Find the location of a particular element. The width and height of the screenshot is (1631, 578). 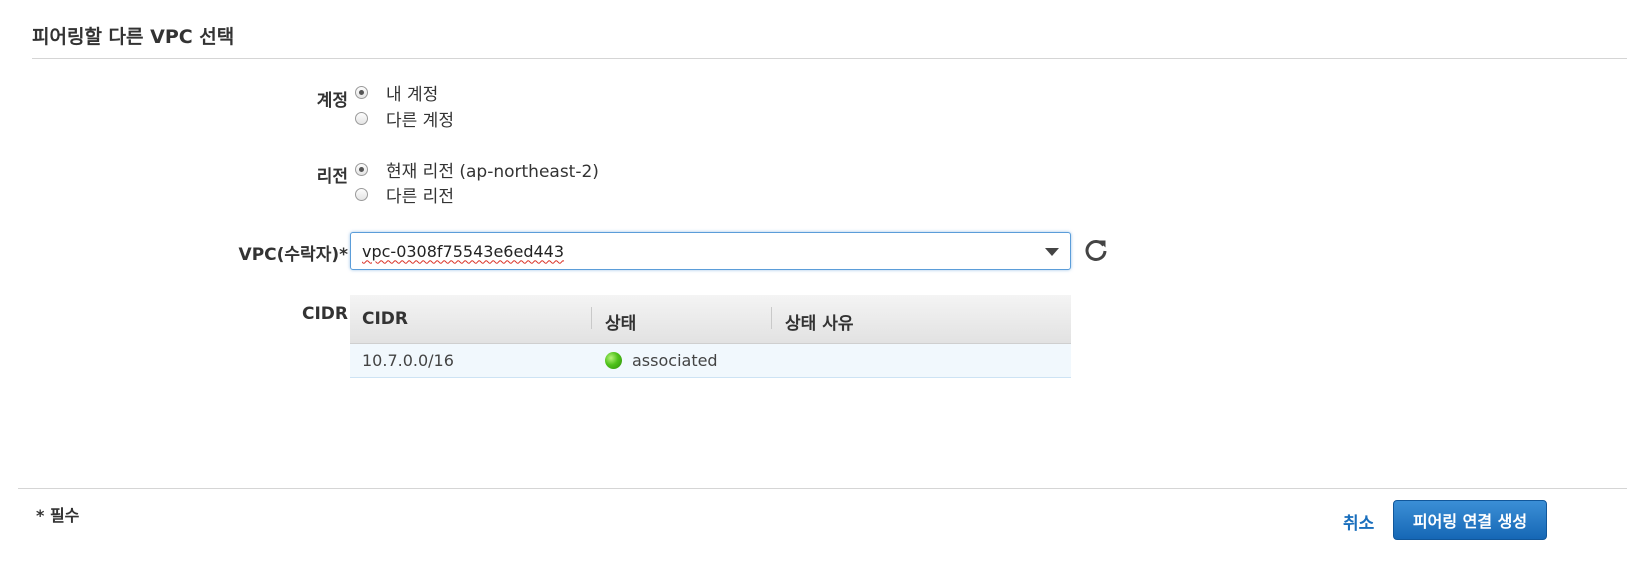

refresh-icon is located at coordinates (1096, 250).